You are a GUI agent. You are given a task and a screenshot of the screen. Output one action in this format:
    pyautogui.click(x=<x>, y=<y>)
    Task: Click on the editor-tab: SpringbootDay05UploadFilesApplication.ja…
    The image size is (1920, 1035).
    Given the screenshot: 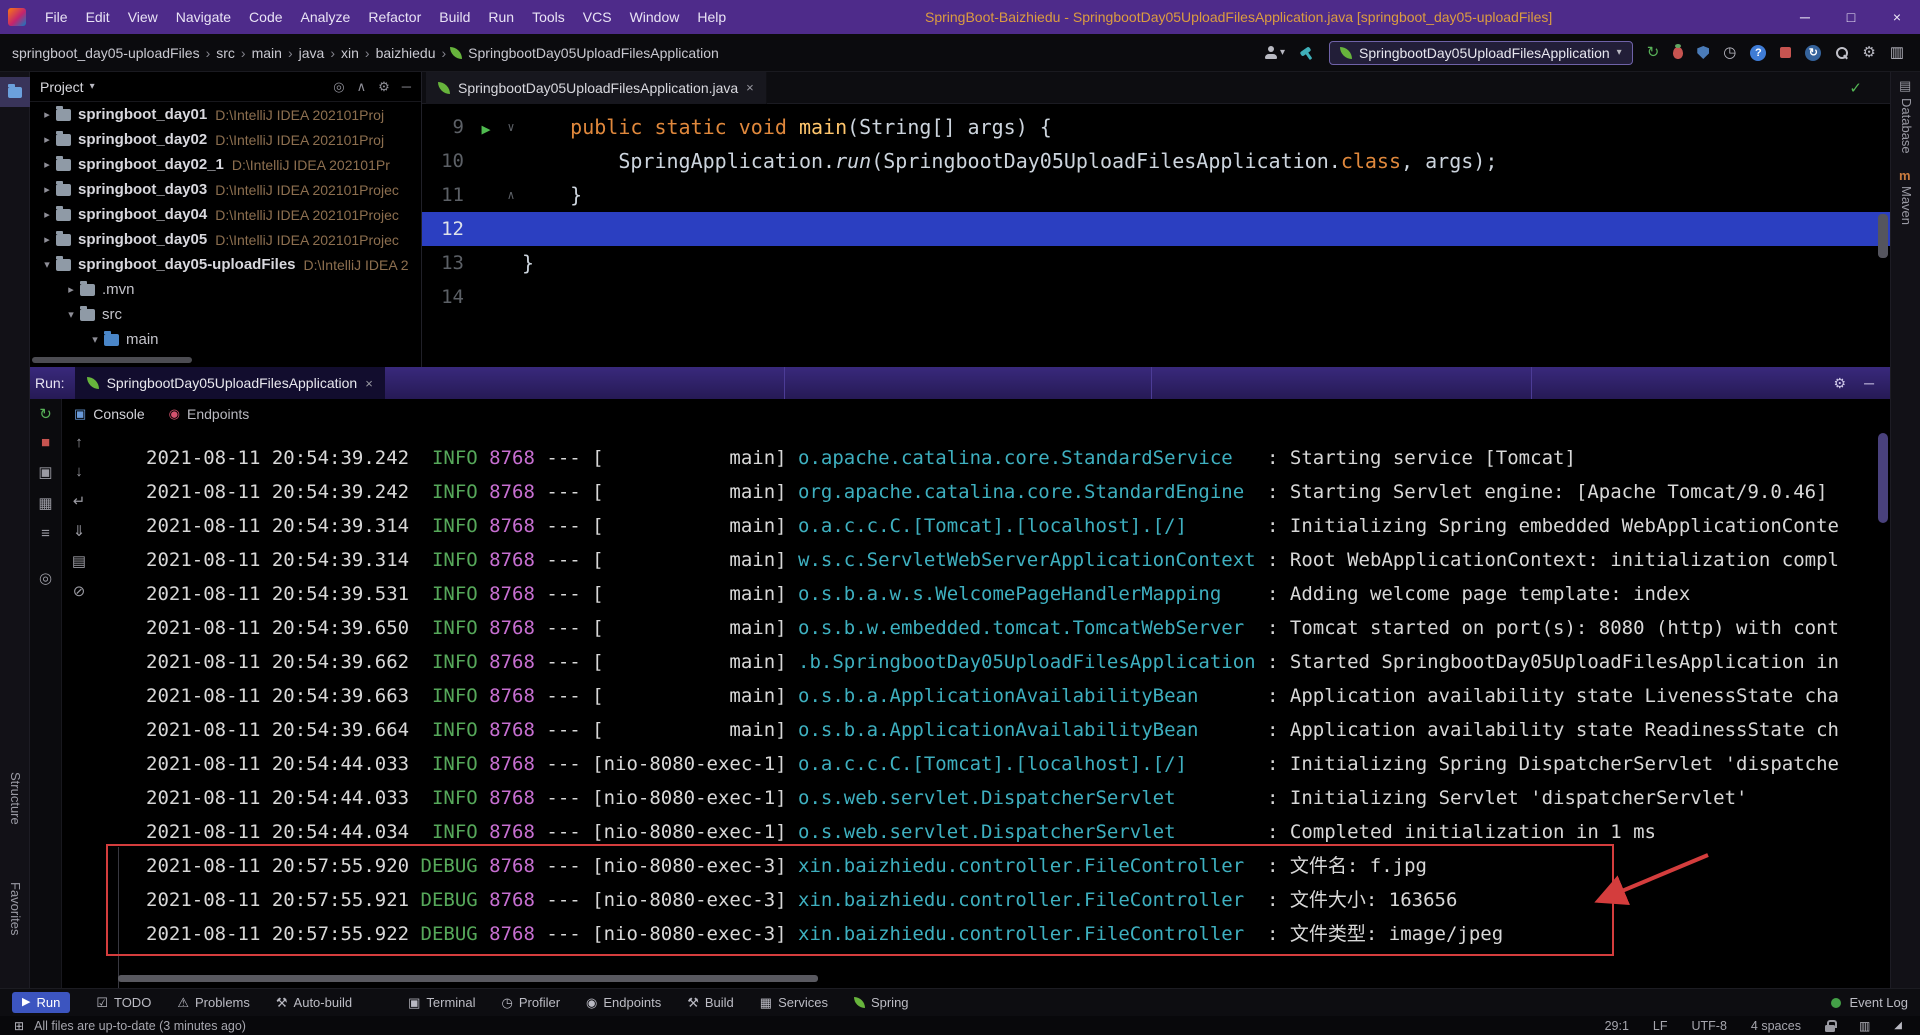 What is the action you would take?
    pyautogui.click(x=596, y=87)
    